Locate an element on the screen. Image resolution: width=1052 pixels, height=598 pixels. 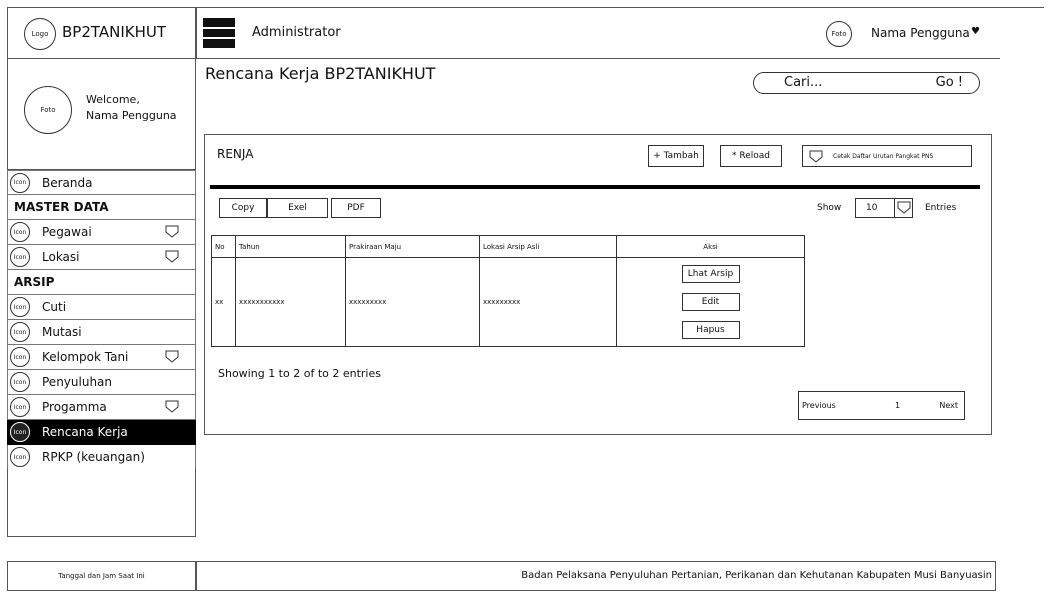
sidebar-item-label: Mutasi is located at coordinates (62, 332).